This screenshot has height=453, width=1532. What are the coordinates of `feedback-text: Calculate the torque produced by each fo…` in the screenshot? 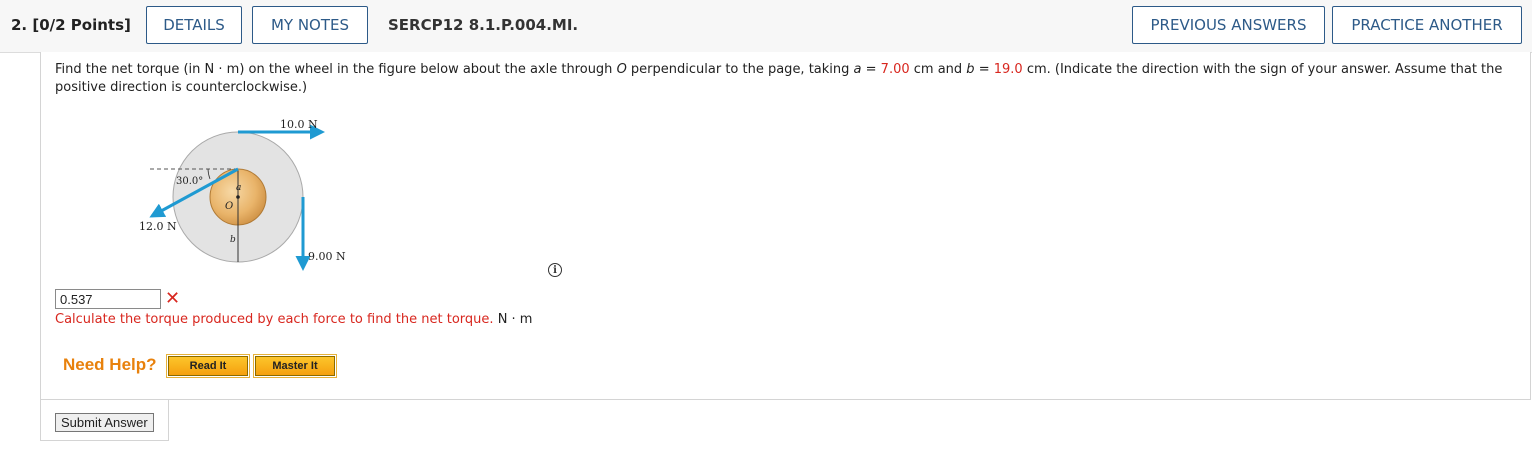 It's located at (274, 319).